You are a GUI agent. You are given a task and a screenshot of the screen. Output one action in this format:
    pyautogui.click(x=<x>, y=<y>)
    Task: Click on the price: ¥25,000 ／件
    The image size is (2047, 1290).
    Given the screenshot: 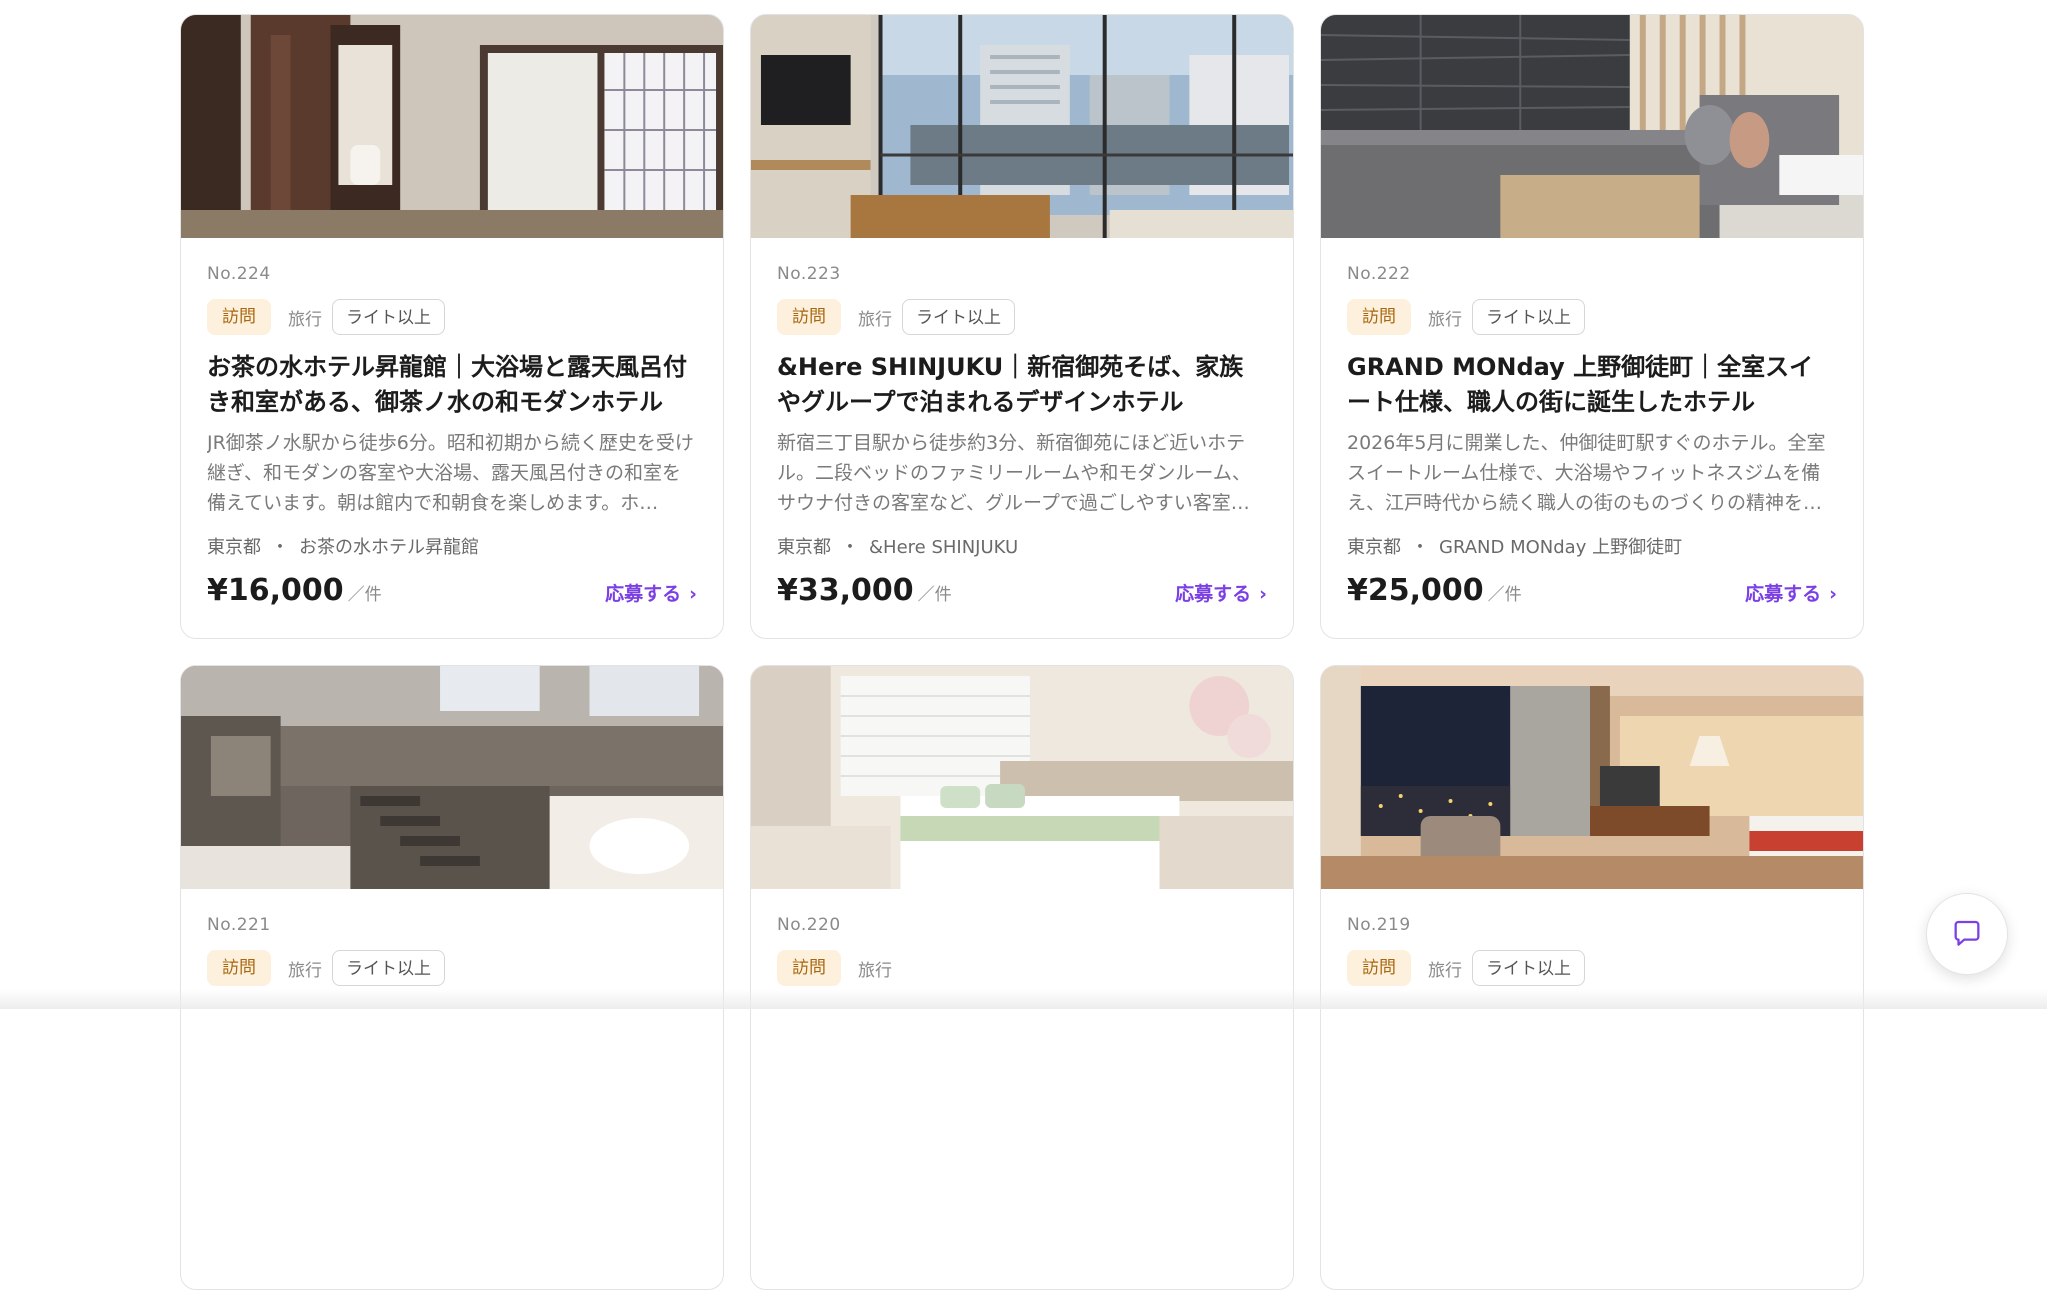 What is the action you would take?
    pyautogui.click(x=1434, y=590)
    